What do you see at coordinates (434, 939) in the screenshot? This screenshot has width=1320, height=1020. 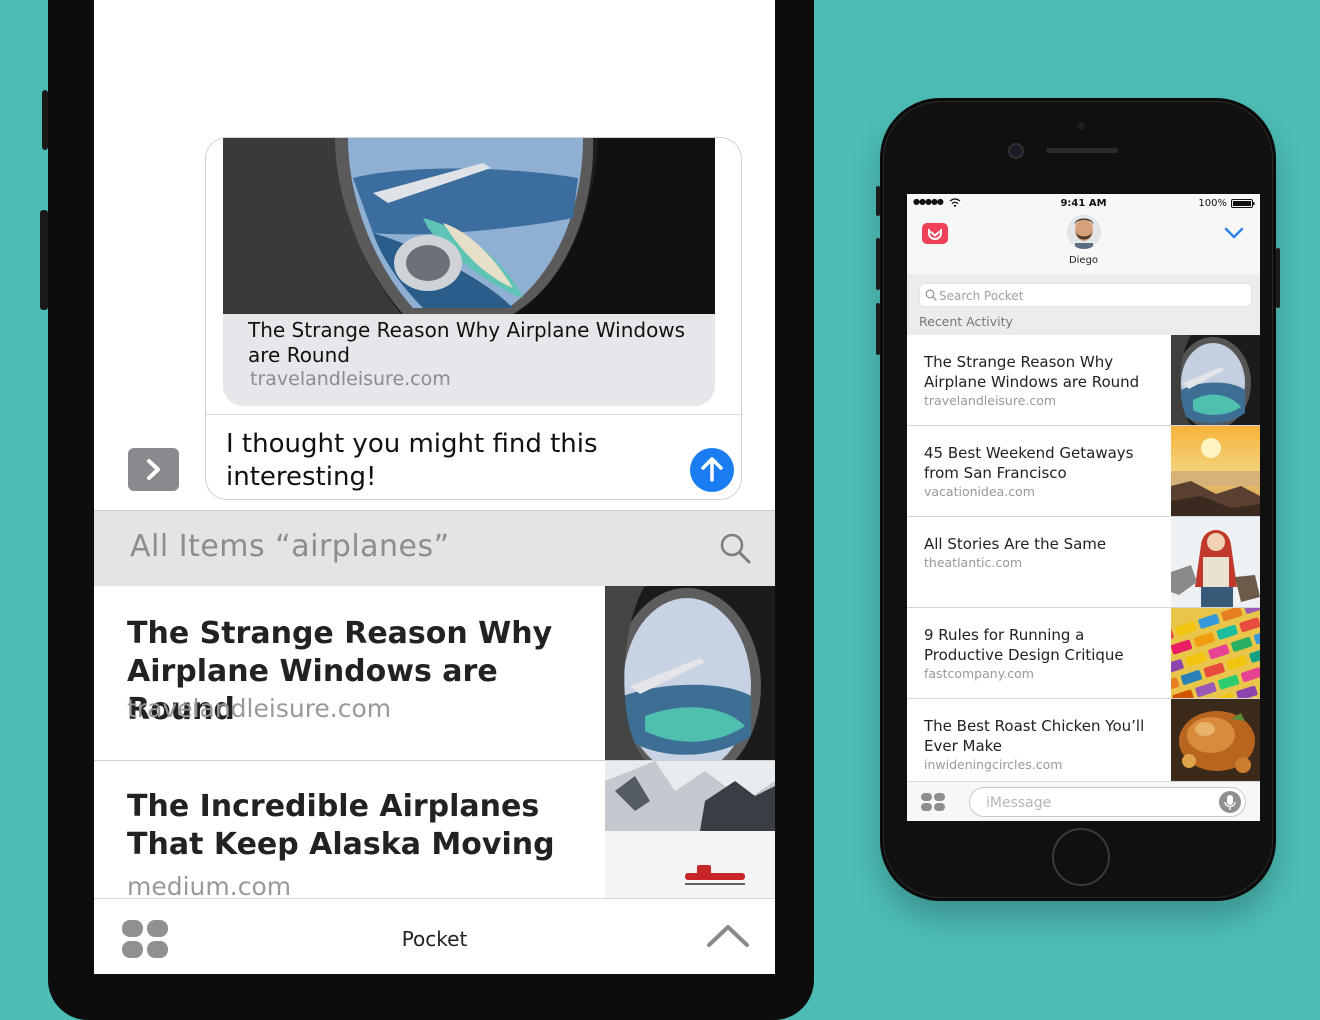 I see `app-name-label: Pocket` at bounding box center [434, 939].